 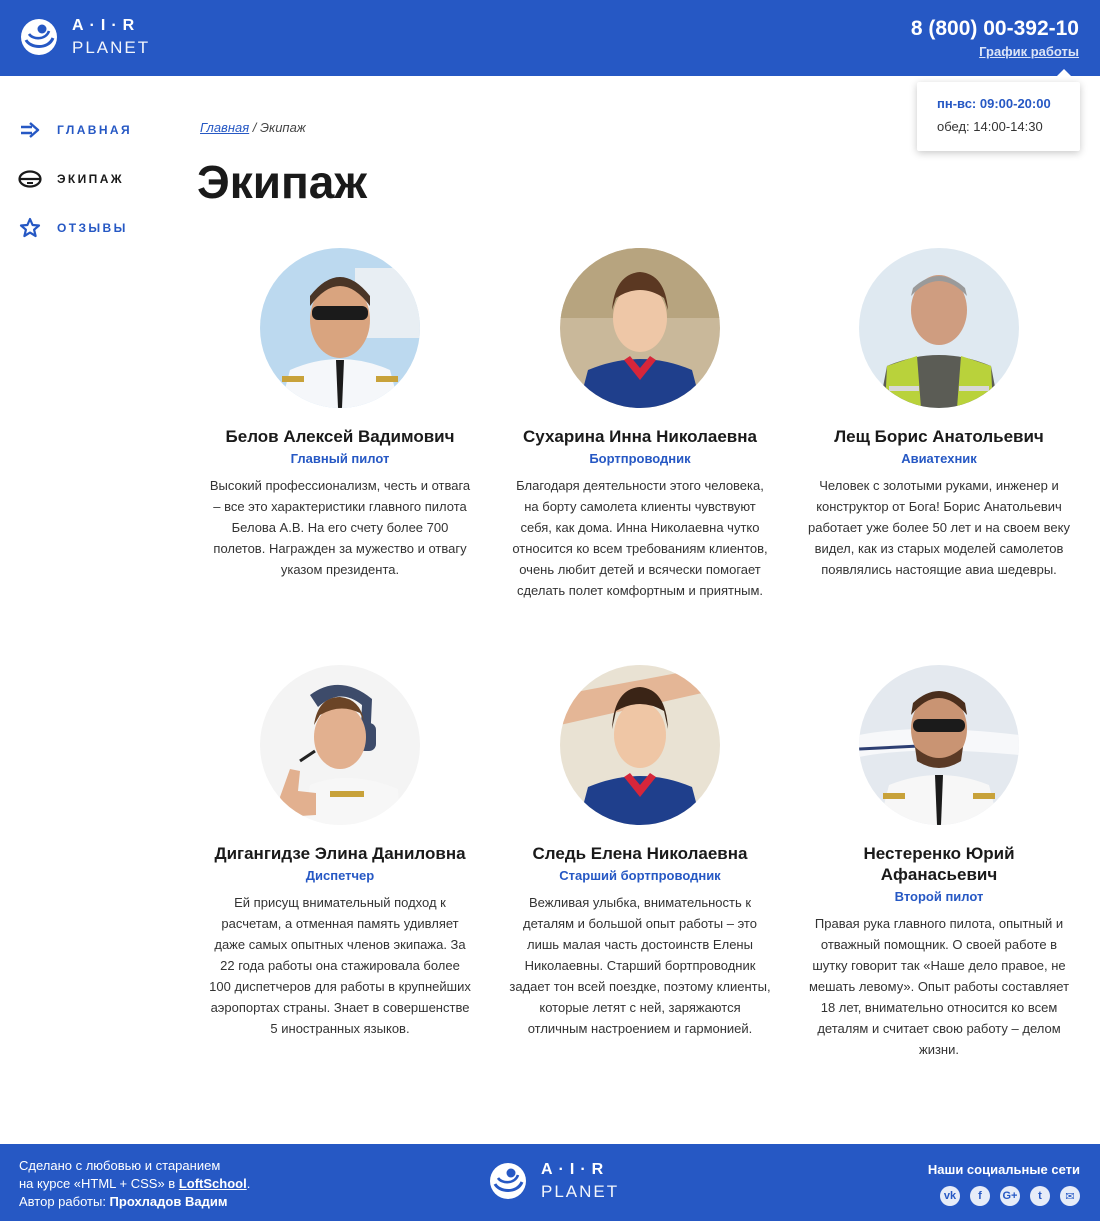 What do you see at coordinates (640, 458) in the screenshot?
I see `crew-role: Бортпроводник` at bounding box center [640, 458].